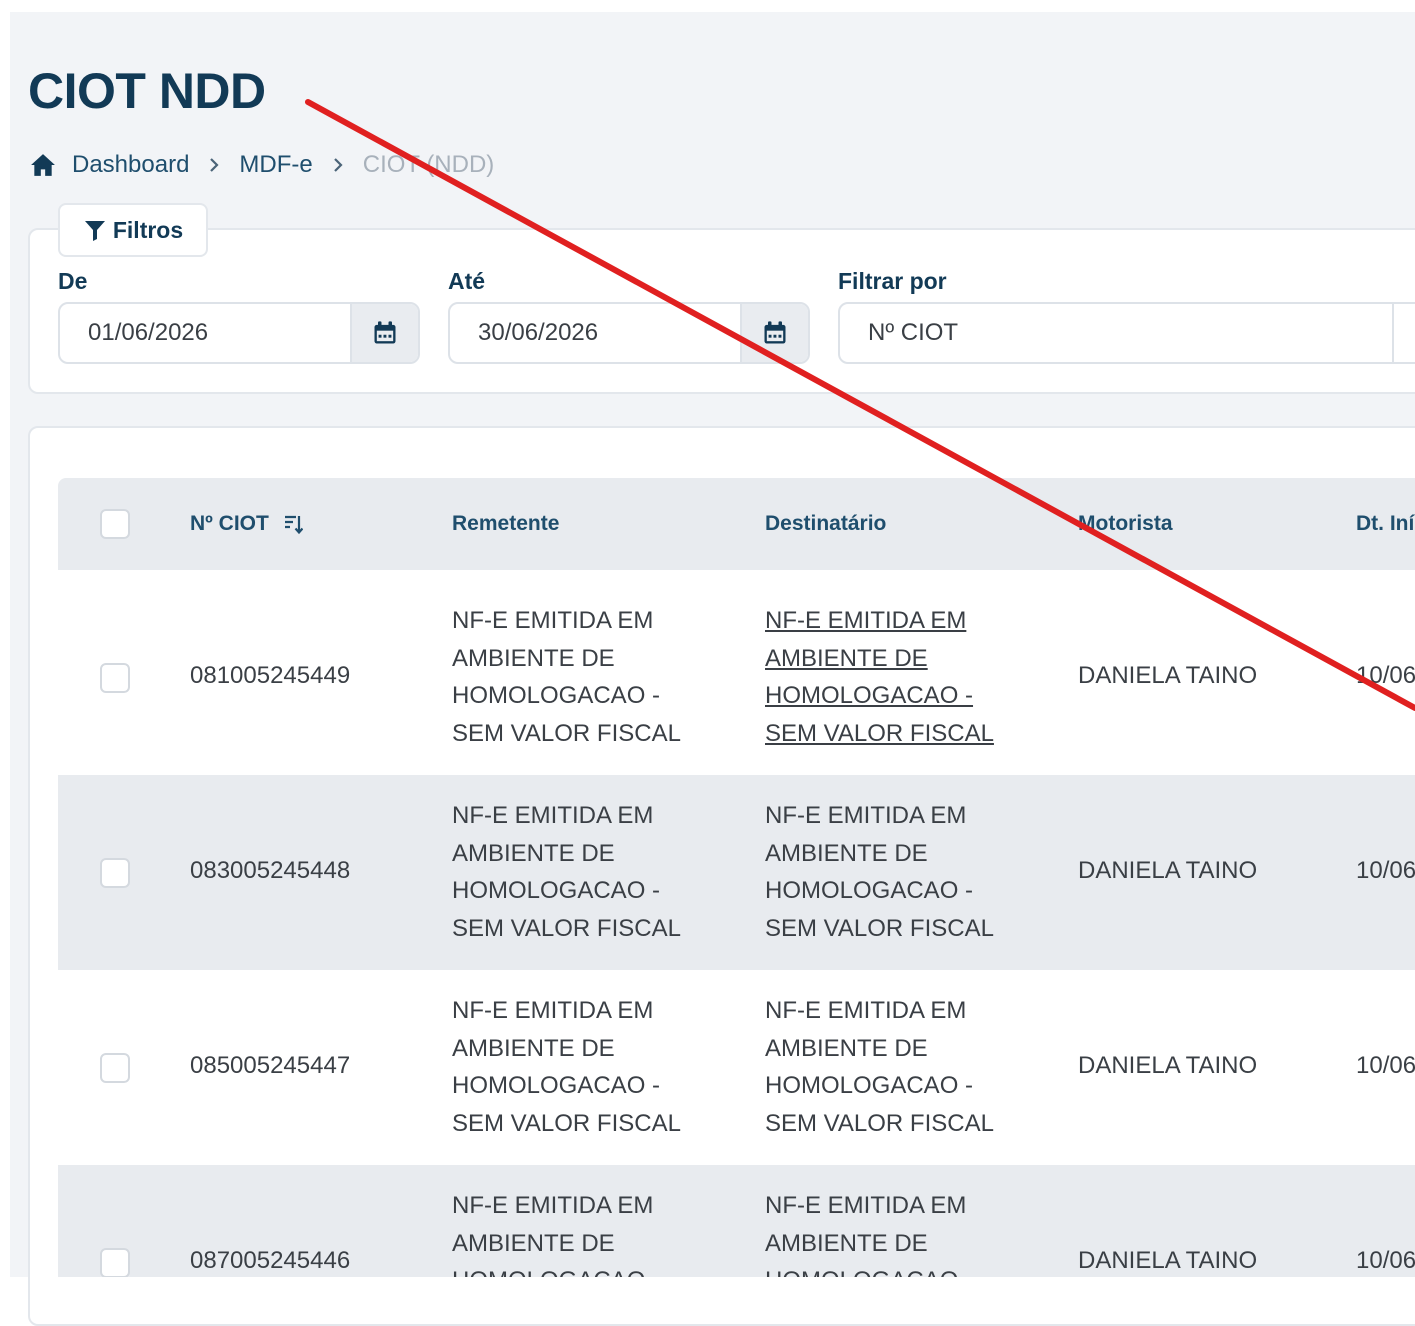 This screenshot has height=1326, width=1415. What do you see at coordinates (73, 281) in the screenshot?
I see `de-label: De` at bounding box center [73, 281].